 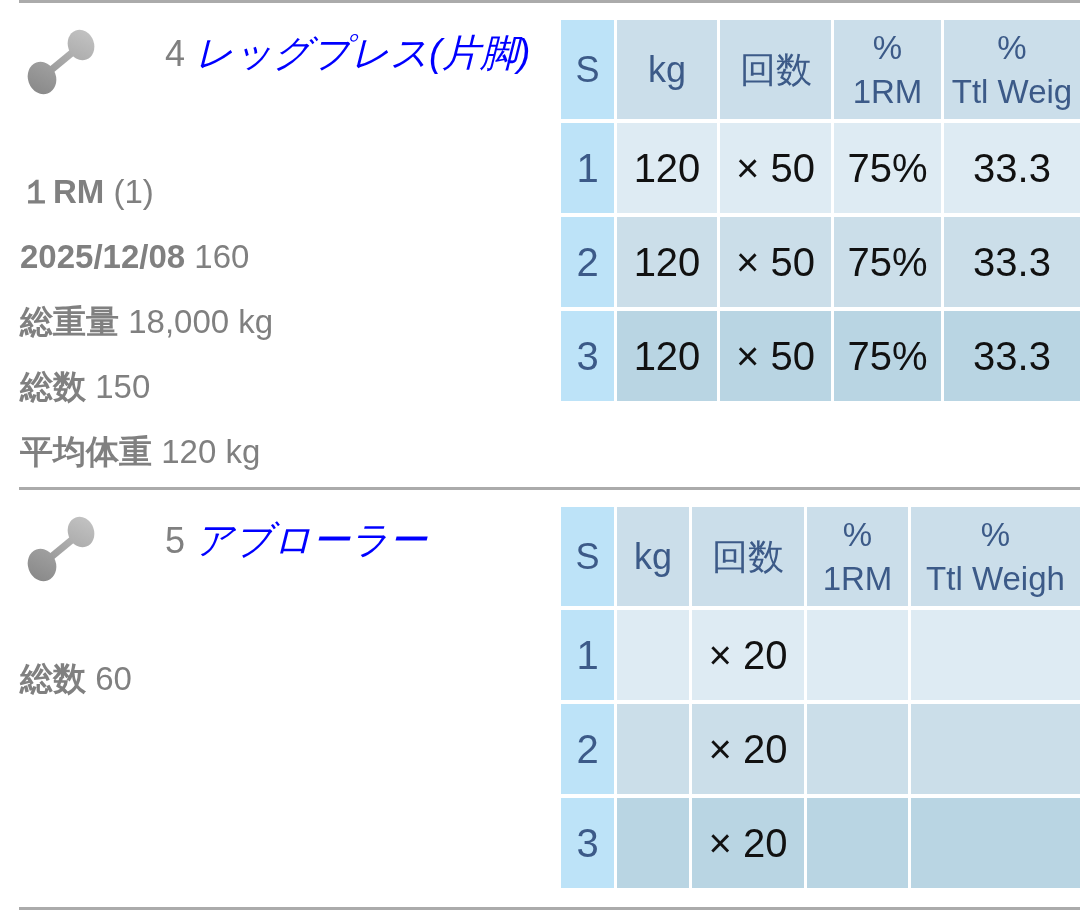 What do you see at coordinates (1012, 69) in the screenshot?
I see `column-header: % Ttl Weig` at bounding box center [1012, 69].